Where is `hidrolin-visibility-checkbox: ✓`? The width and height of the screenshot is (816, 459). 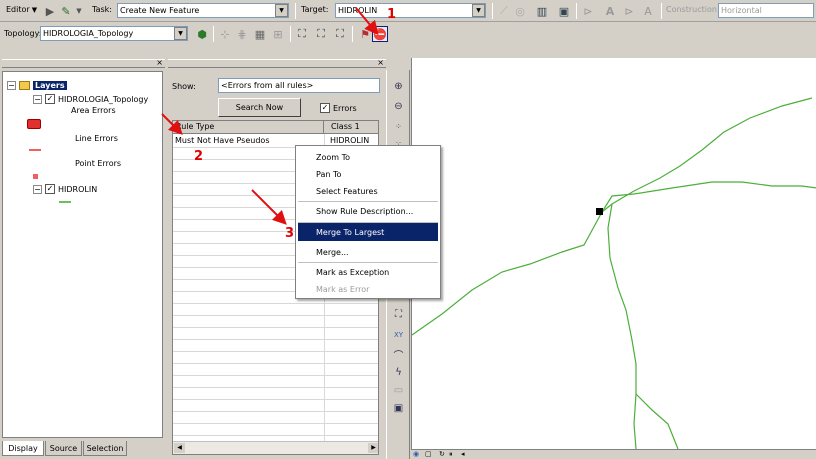 hidrolin-visibility-checkbox: ✓ is located at coordinates (50, 189).